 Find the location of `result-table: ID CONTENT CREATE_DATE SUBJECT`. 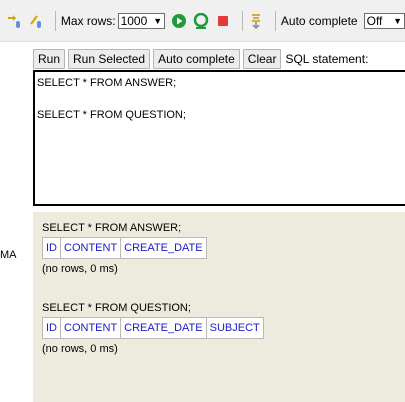

result-table: ID CONTENT CREATE_DATE SUBJECT is located at coordinates (153, 328).